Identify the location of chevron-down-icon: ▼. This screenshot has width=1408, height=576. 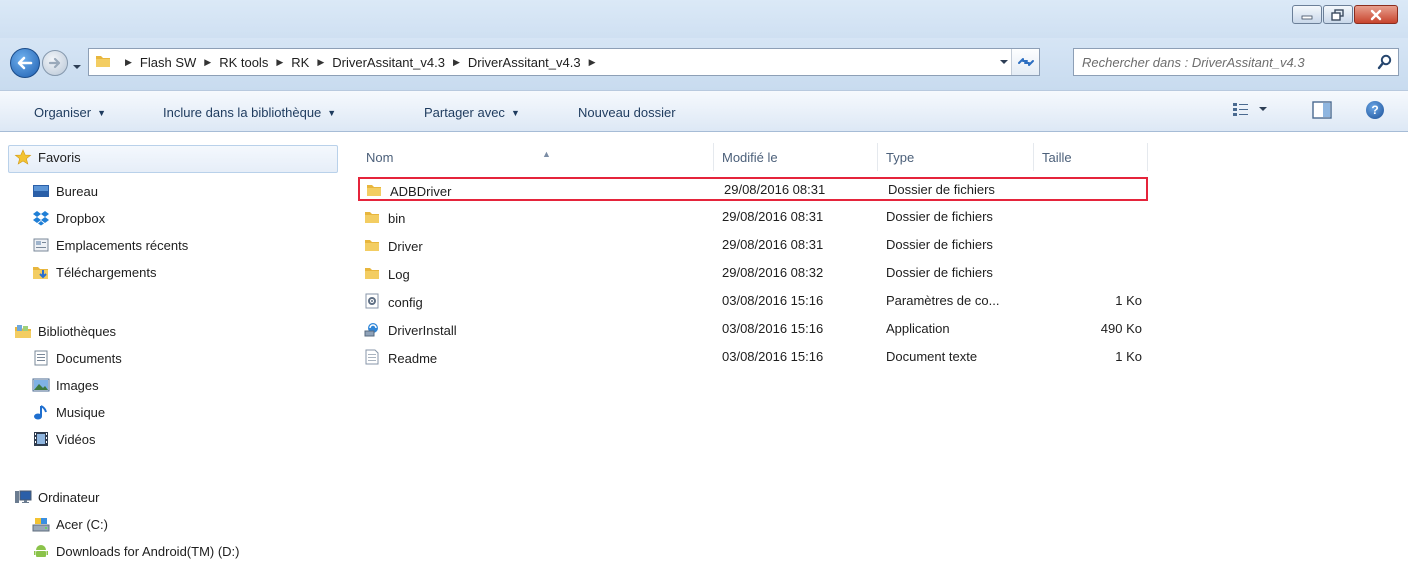
(332, 112).